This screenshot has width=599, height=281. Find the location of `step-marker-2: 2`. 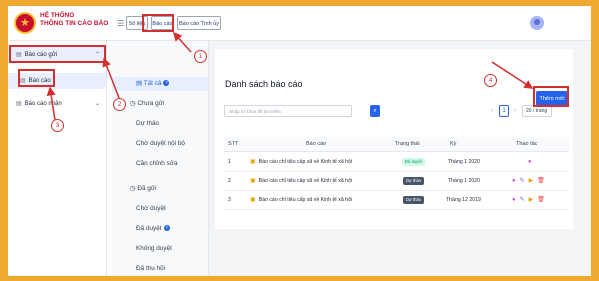

step-marker-2: 2 is located at coordinates (119, 104).